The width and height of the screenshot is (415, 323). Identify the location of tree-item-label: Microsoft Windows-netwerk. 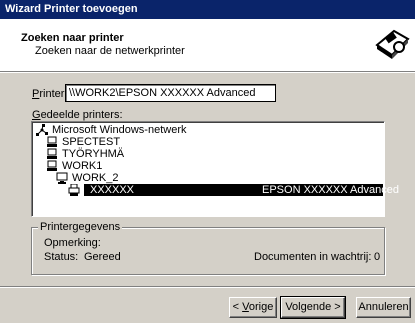
(119, 130).